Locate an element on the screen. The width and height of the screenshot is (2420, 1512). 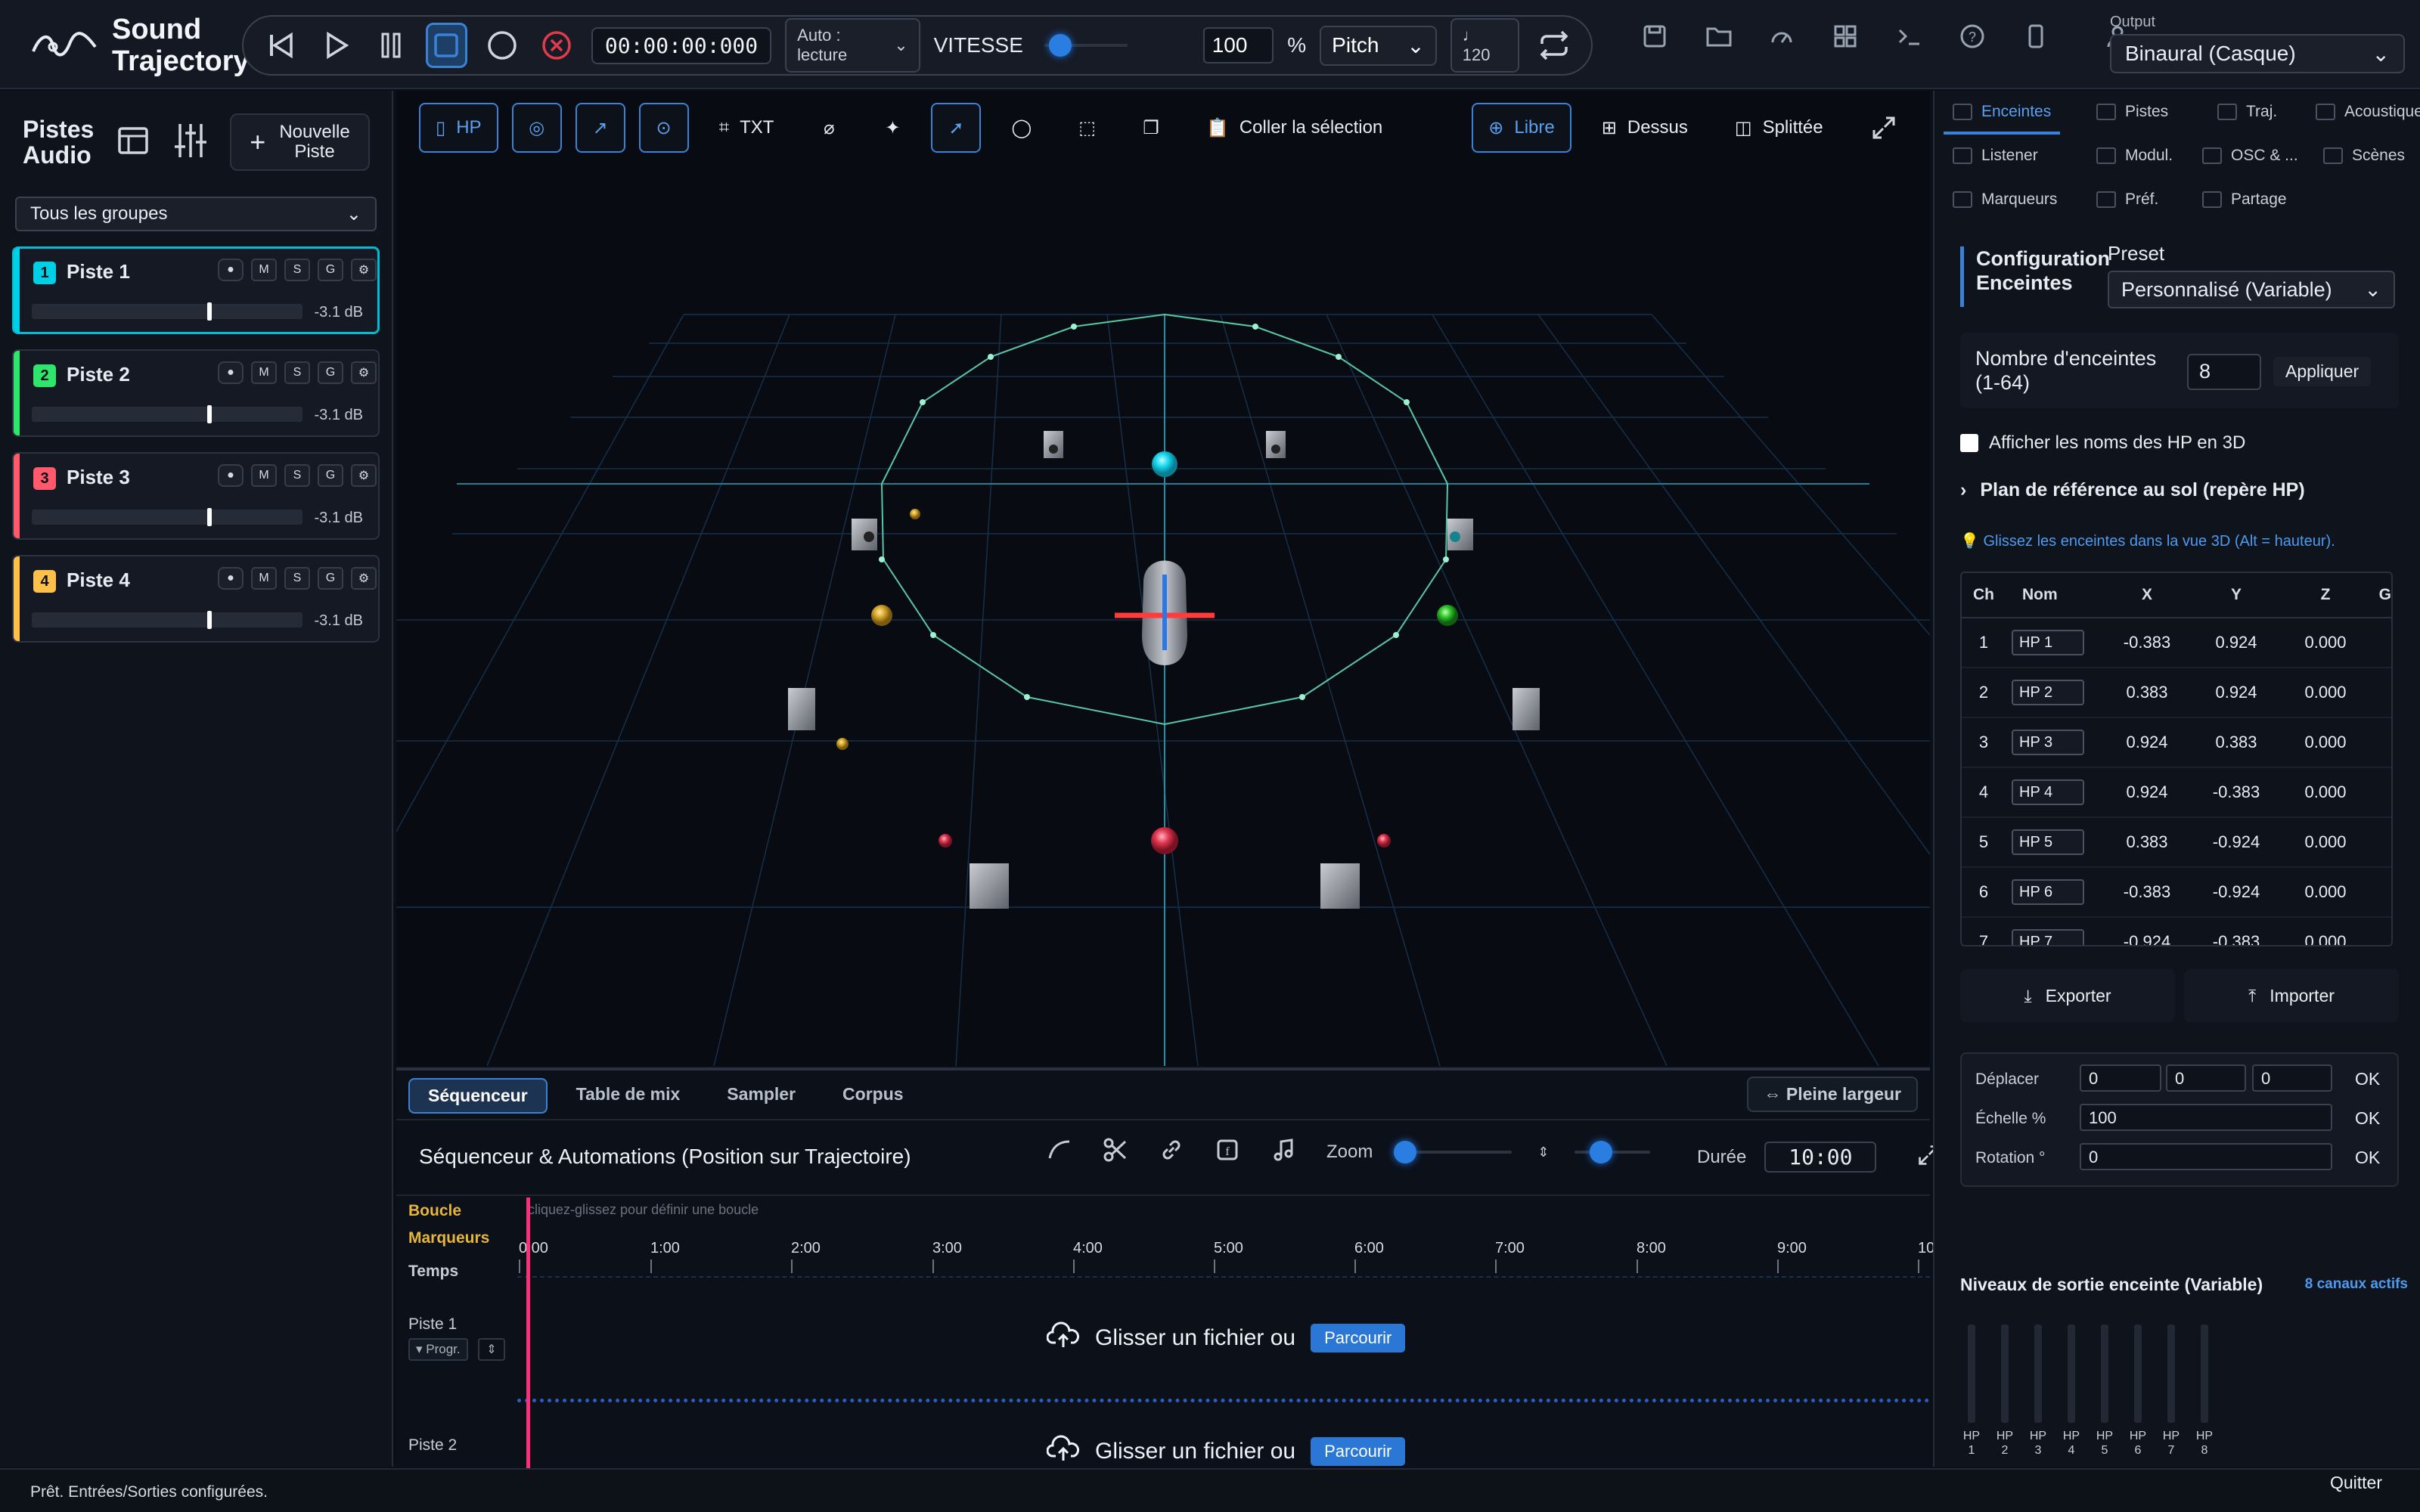
mute-button: M is located at coordinates (264, 578).